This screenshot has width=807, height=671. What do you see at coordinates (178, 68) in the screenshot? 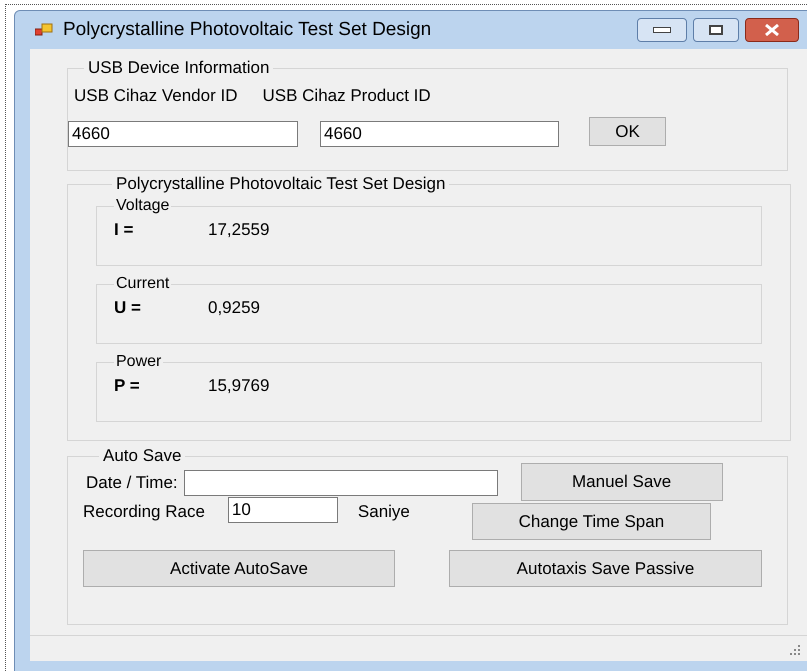
I see `group-title: USB Device Information` at bounding box center [178, 68].